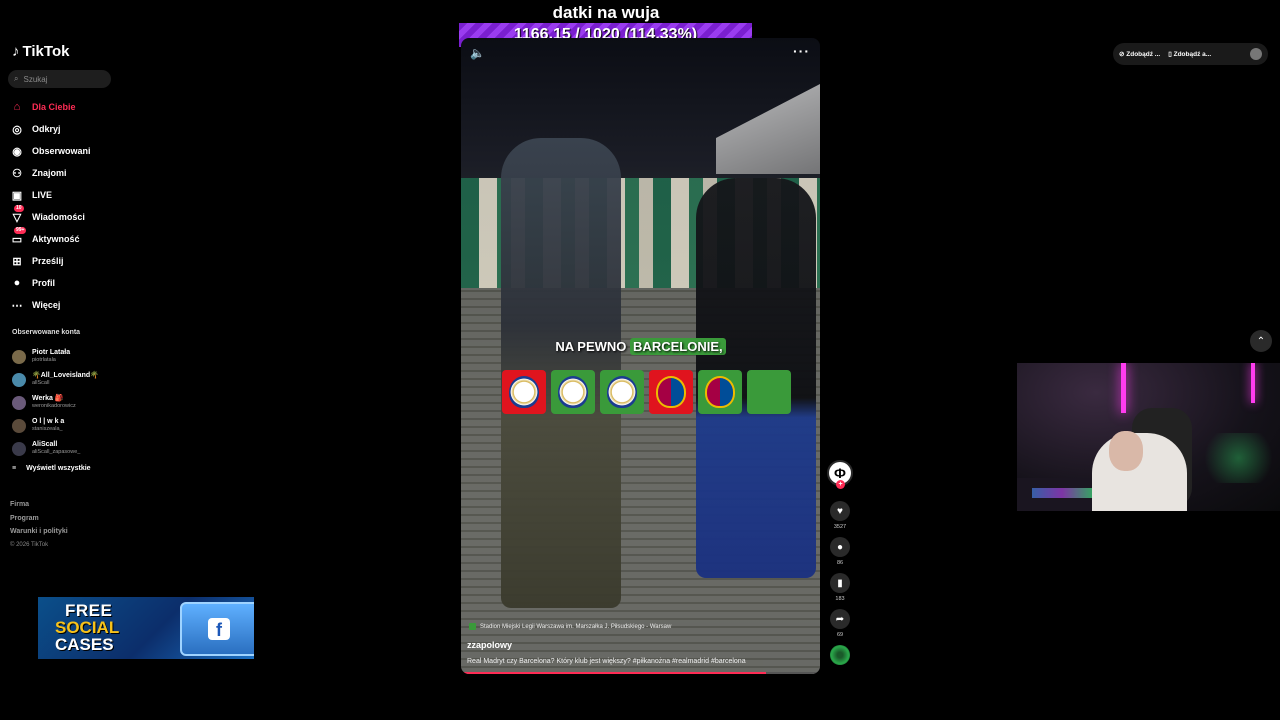  I want to click on followed-account: Werka 🎒 weronikadorowicz, so click(67, 402).